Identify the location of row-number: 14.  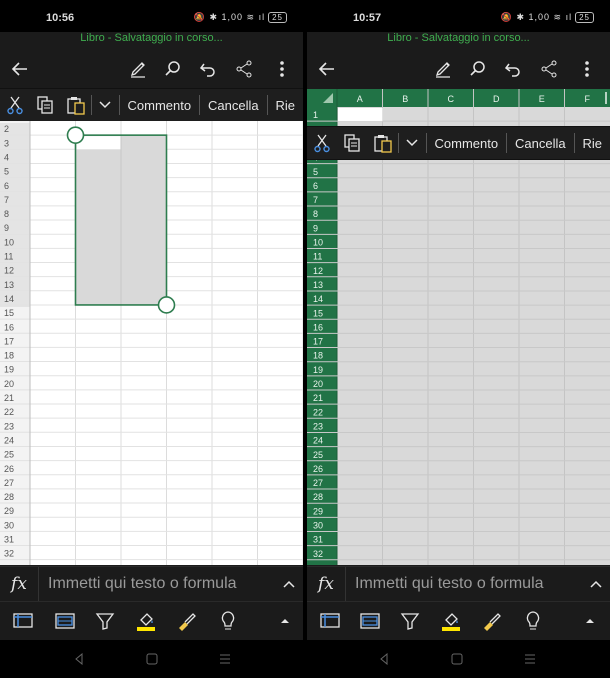
(9, 299).